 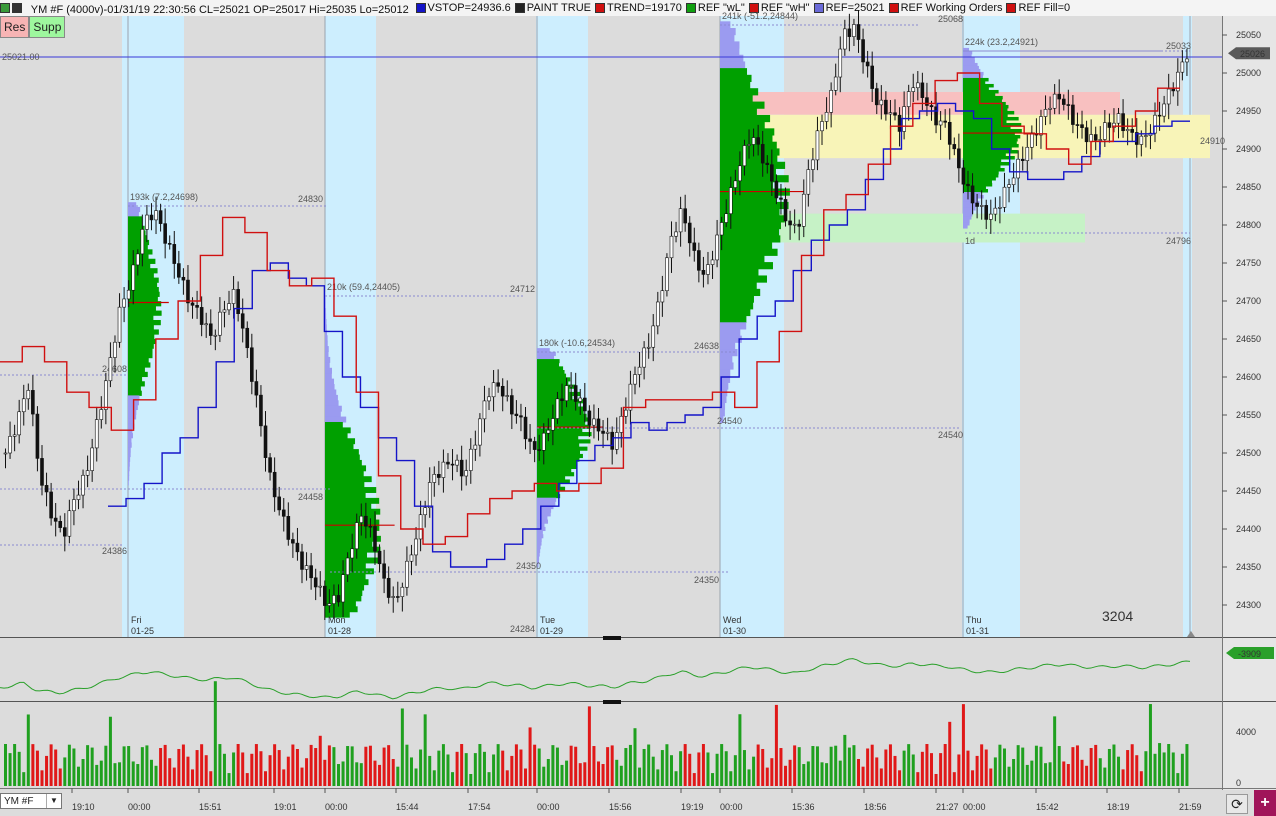 I want to click on symbol-select: YM #F ▼, so click(x=31, y=801).